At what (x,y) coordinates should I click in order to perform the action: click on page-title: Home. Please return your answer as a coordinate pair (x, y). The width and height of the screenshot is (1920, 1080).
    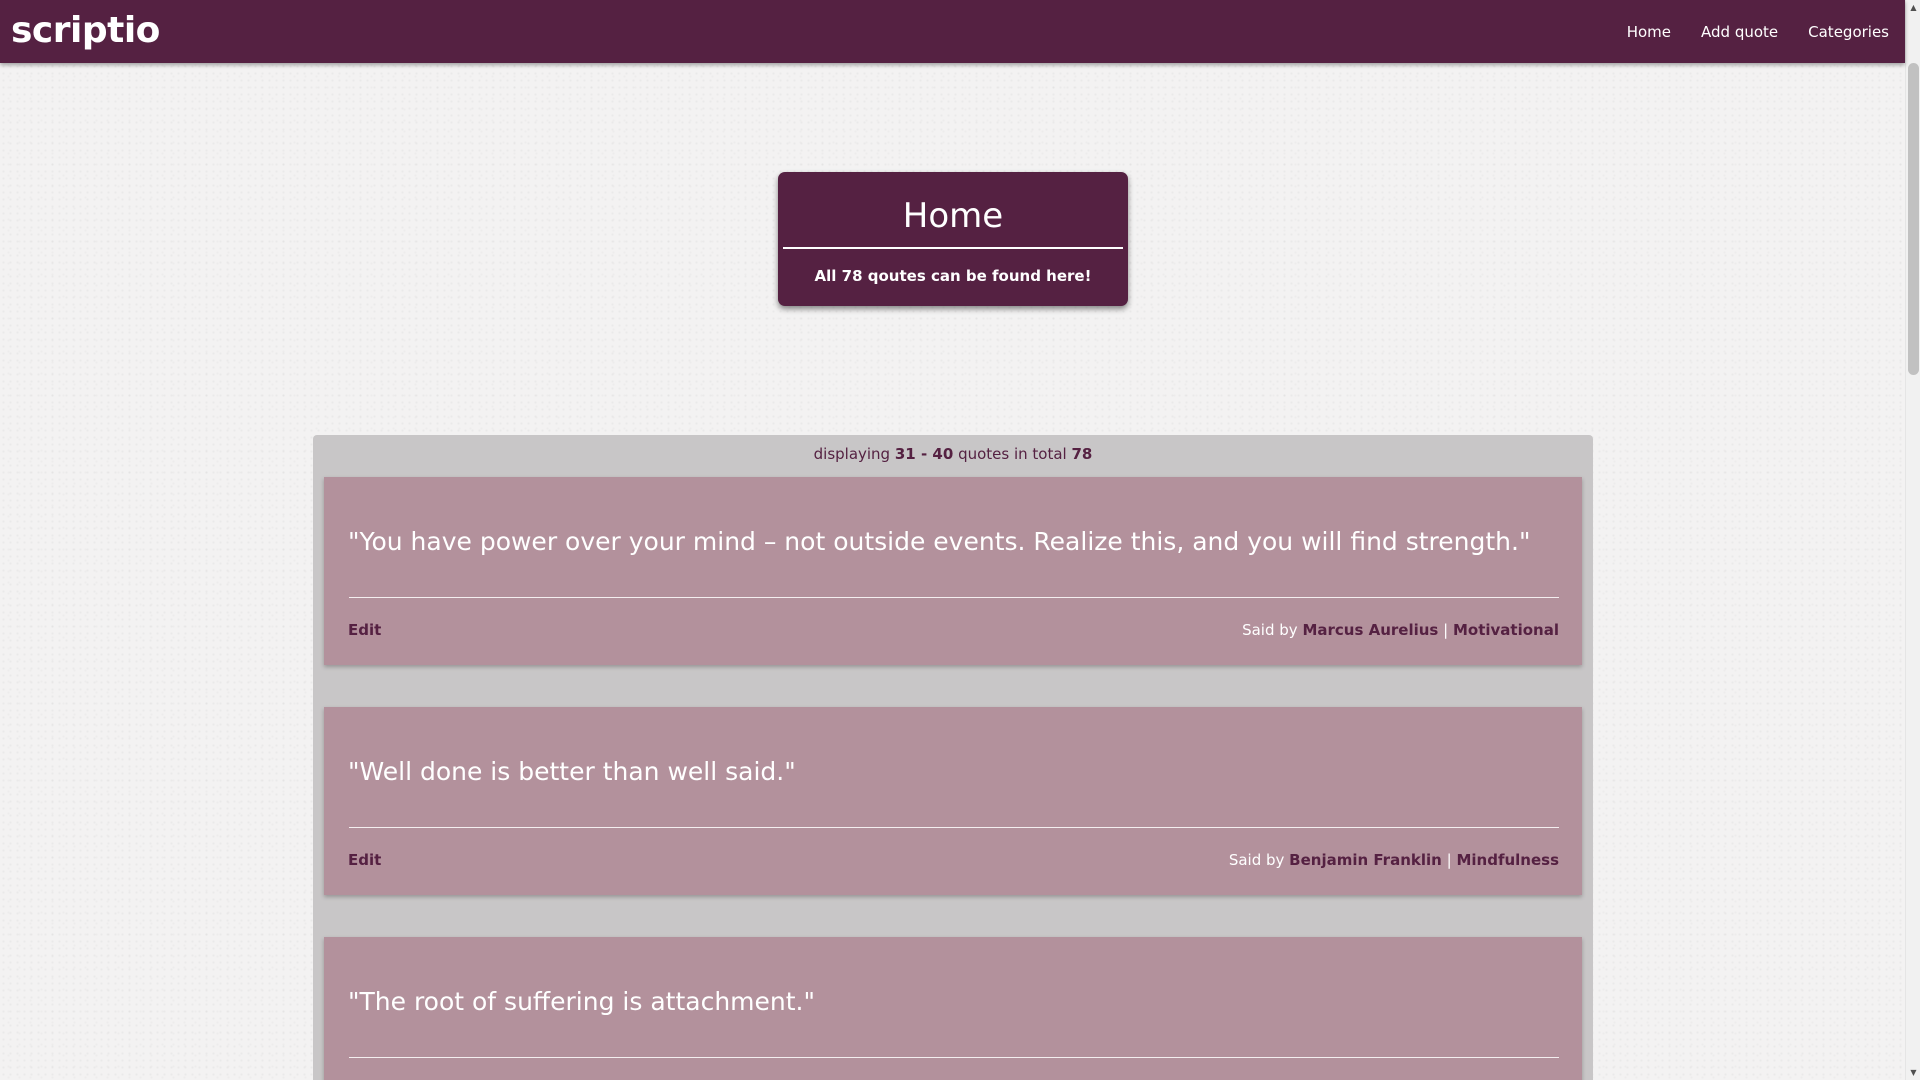
    Looking at the image, I should click on (953, 210).